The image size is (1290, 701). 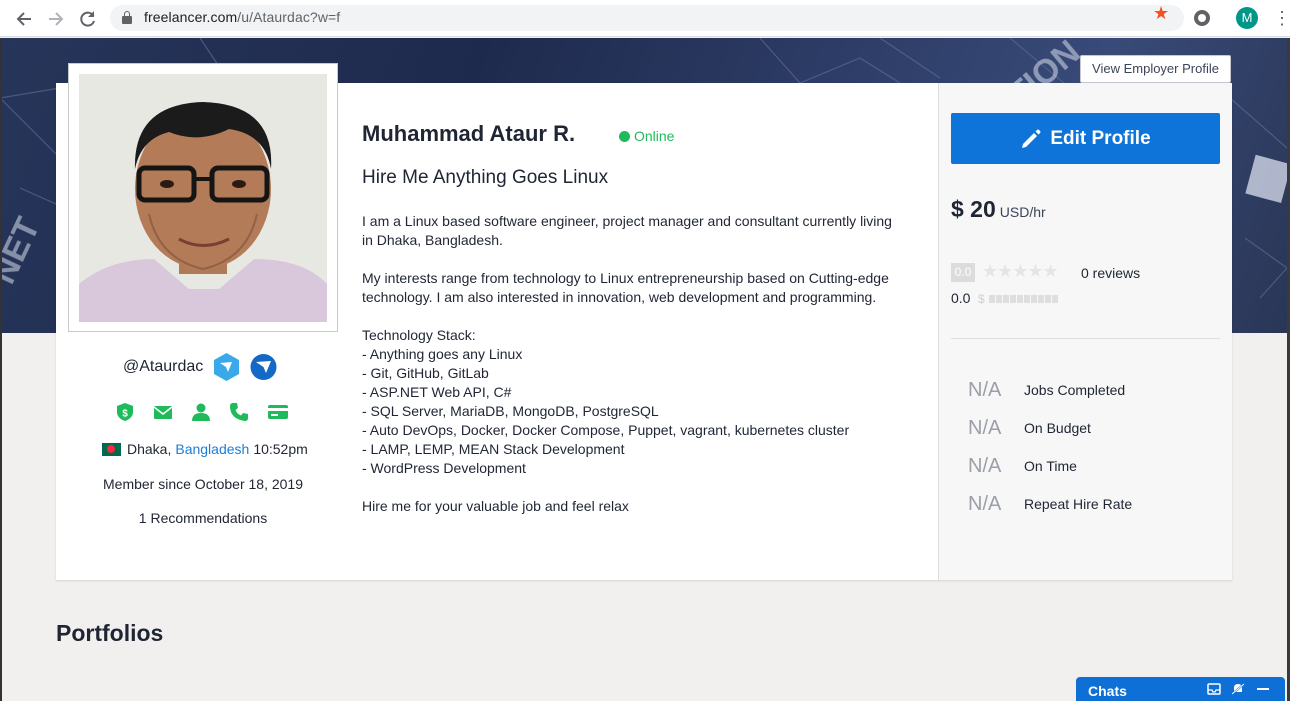 I want to click on online-dot-icon, so click(x=624, y=136).